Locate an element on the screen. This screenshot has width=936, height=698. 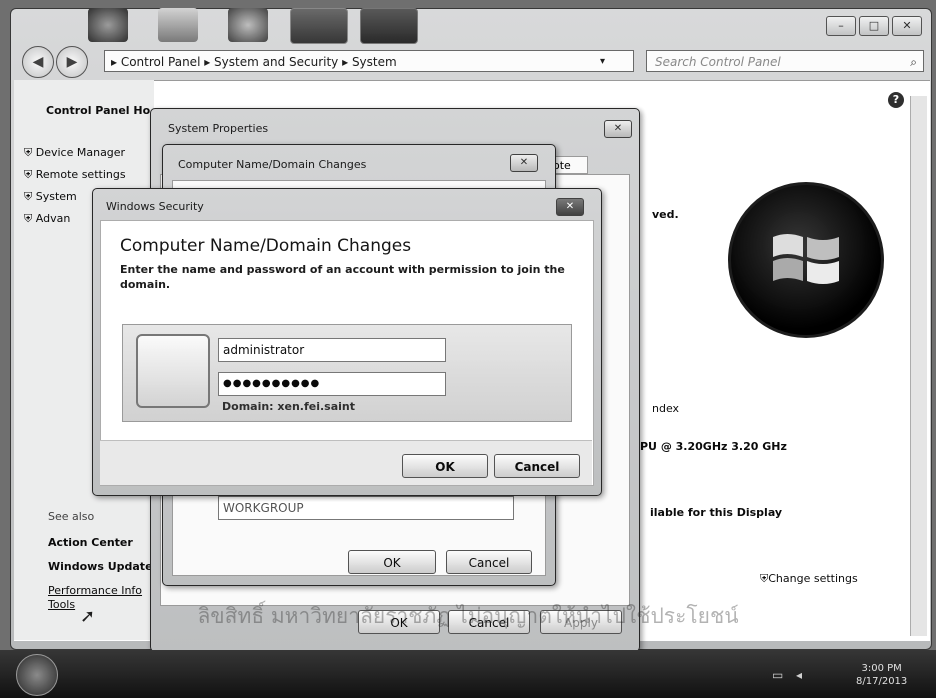
control-panel-home-link: Control Panel Ho is located at coordinates (98, 110).